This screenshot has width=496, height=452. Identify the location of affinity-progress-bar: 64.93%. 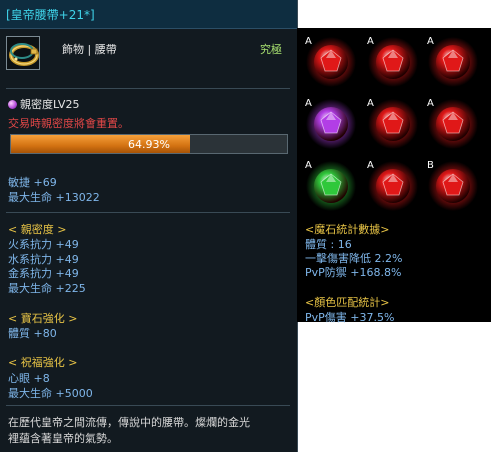
(149, 144).